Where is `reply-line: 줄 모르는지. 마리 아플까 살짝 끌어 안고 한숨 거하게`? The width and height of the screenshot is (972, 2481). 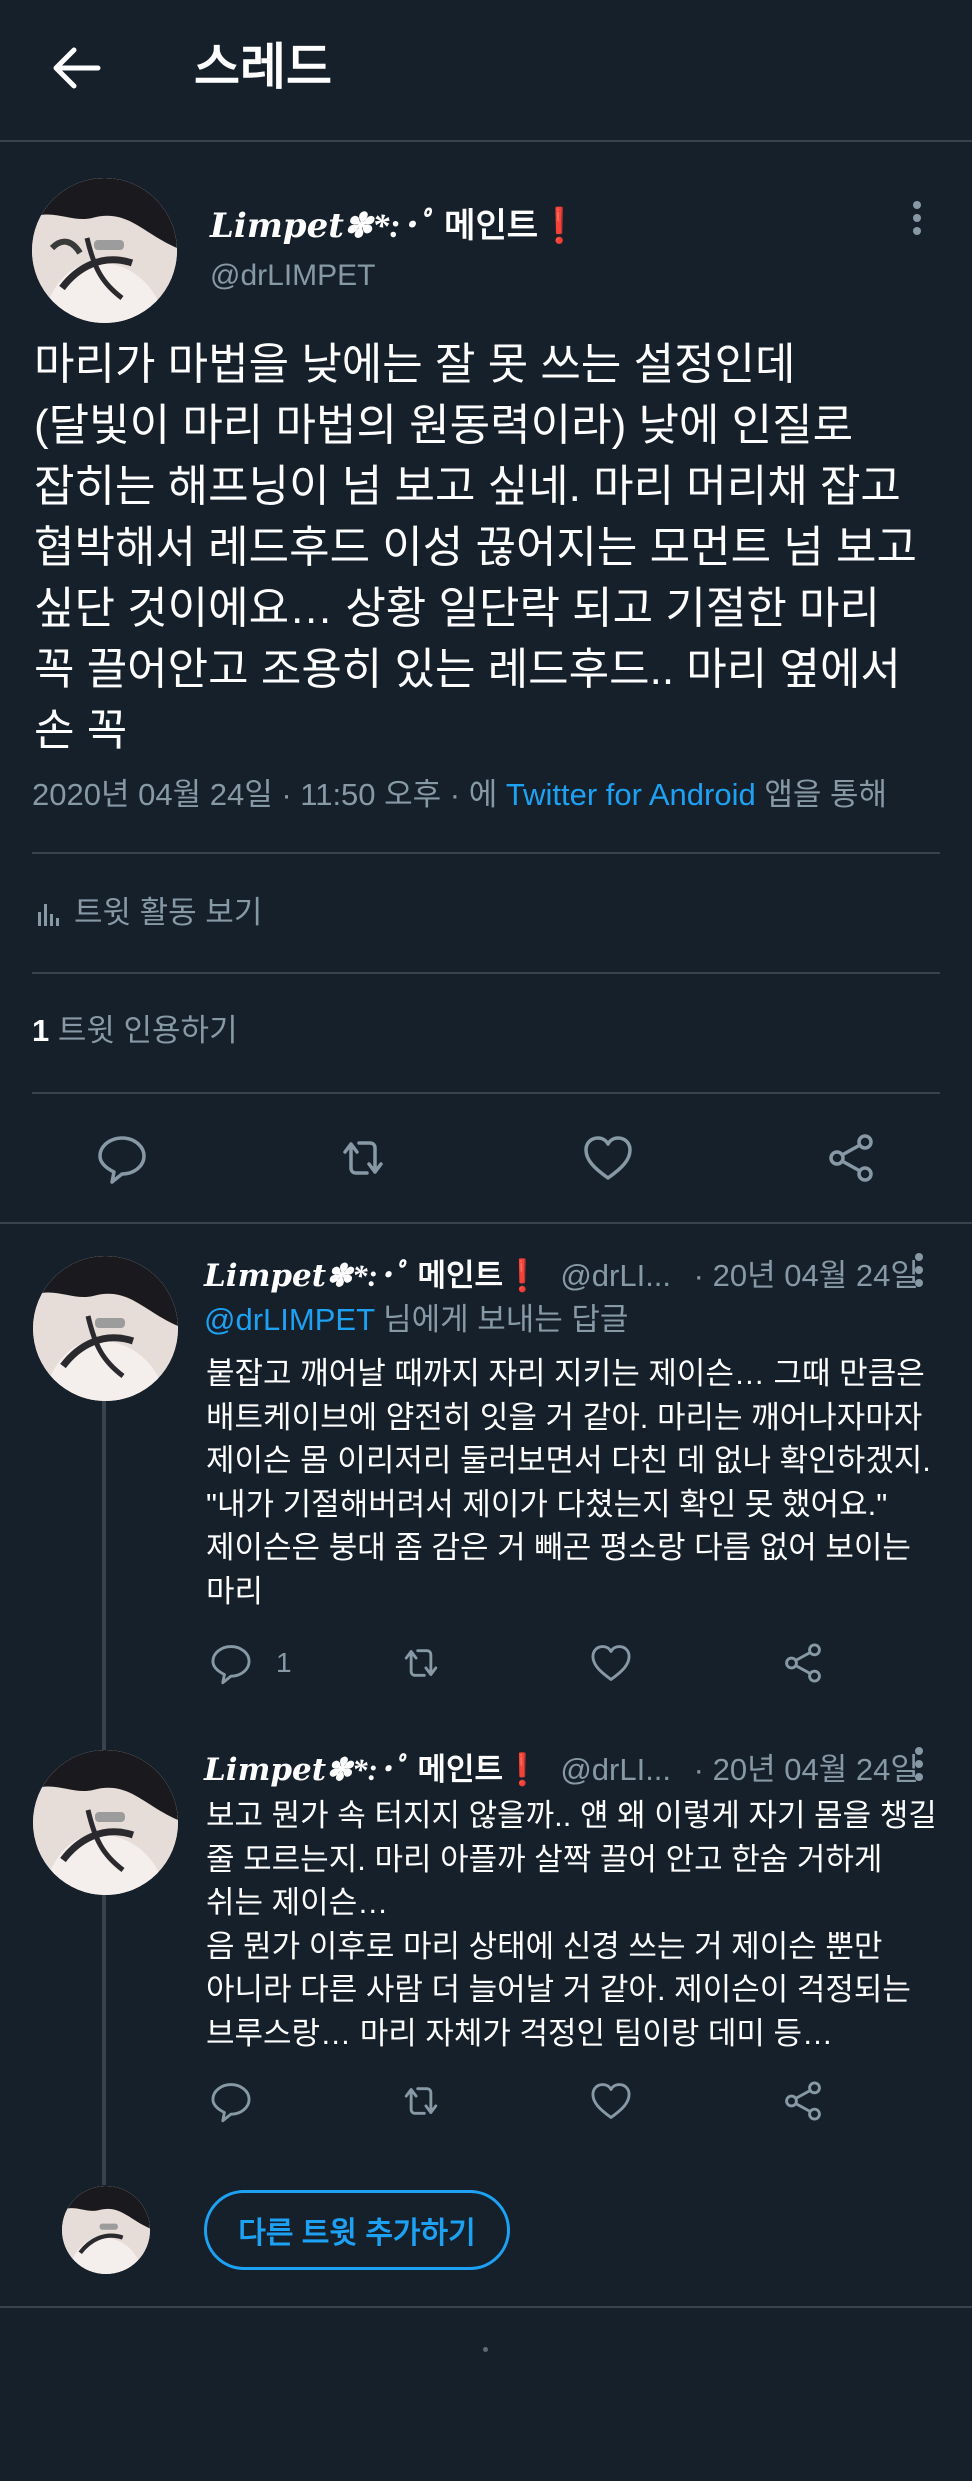
reply-line: 줄 모르는지. 마리 아플까 살짝 끌어 안고 한숨 거하게 is located at coordinates (544, 1859).